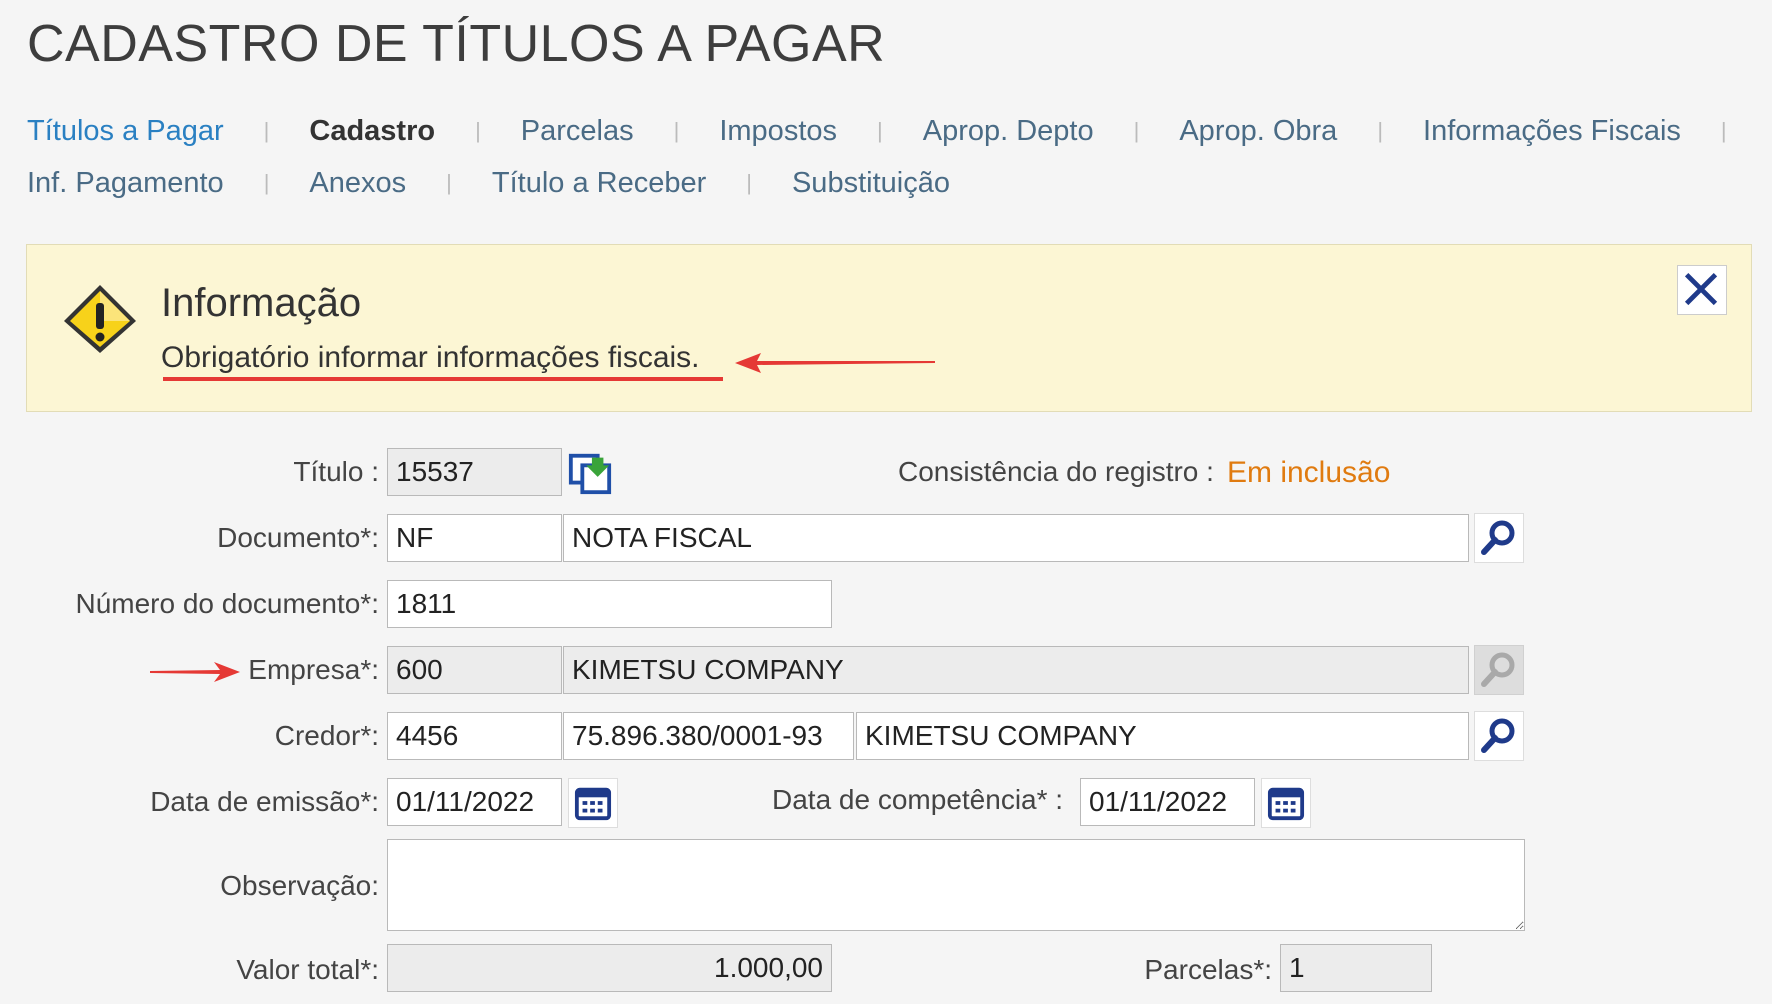  What do you see at coordinates (336, 471) in the screenshot?
I see `titulo-label: Título :` at bounding box center [336, 471].